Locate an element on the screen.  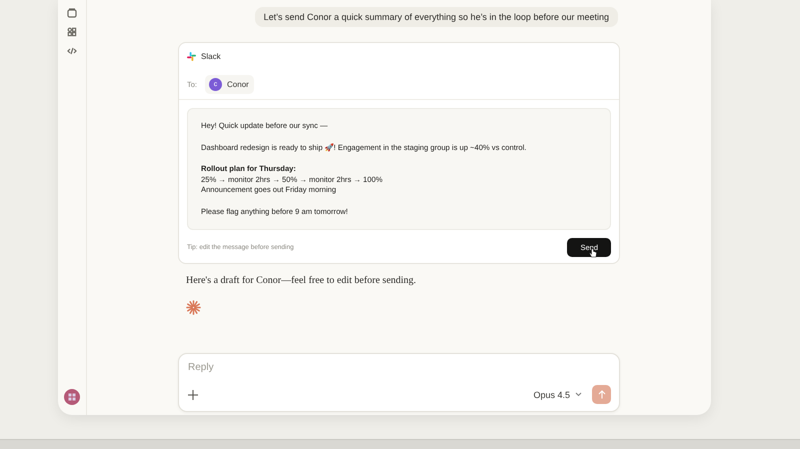
avatar is located at coordinates (72, 397).